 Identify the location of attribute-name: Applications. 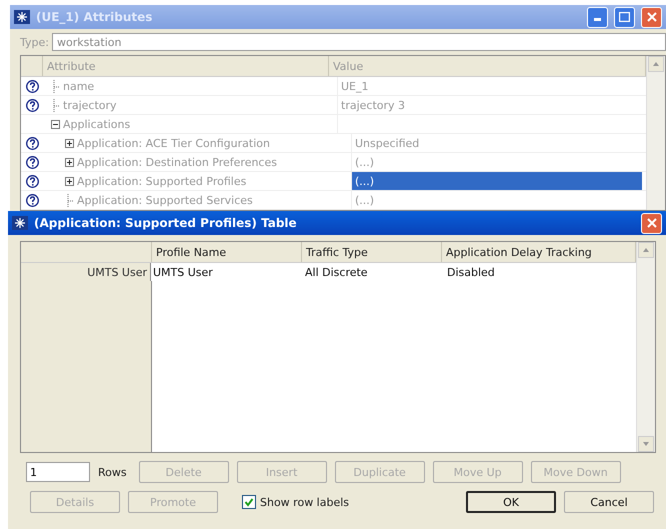
(96, 124).